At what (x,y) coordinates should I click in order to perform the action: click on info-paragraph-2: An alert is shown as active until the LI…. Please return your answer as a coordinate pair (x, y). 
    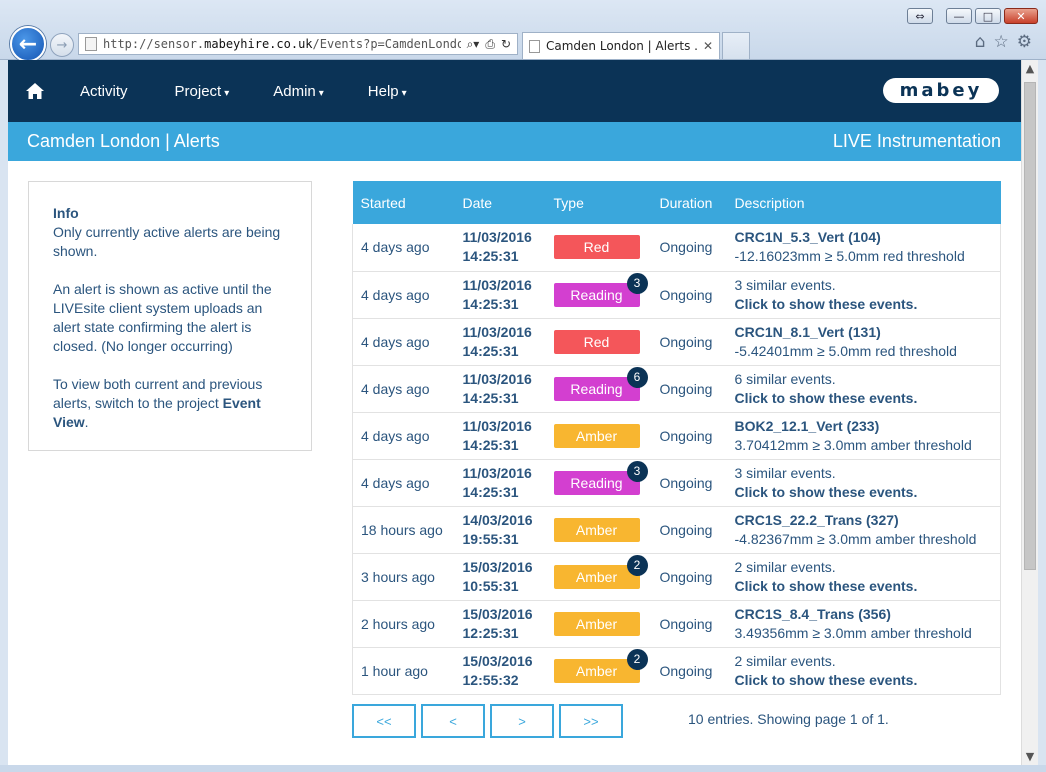
    Looking at the image, I should click on (162, 317).